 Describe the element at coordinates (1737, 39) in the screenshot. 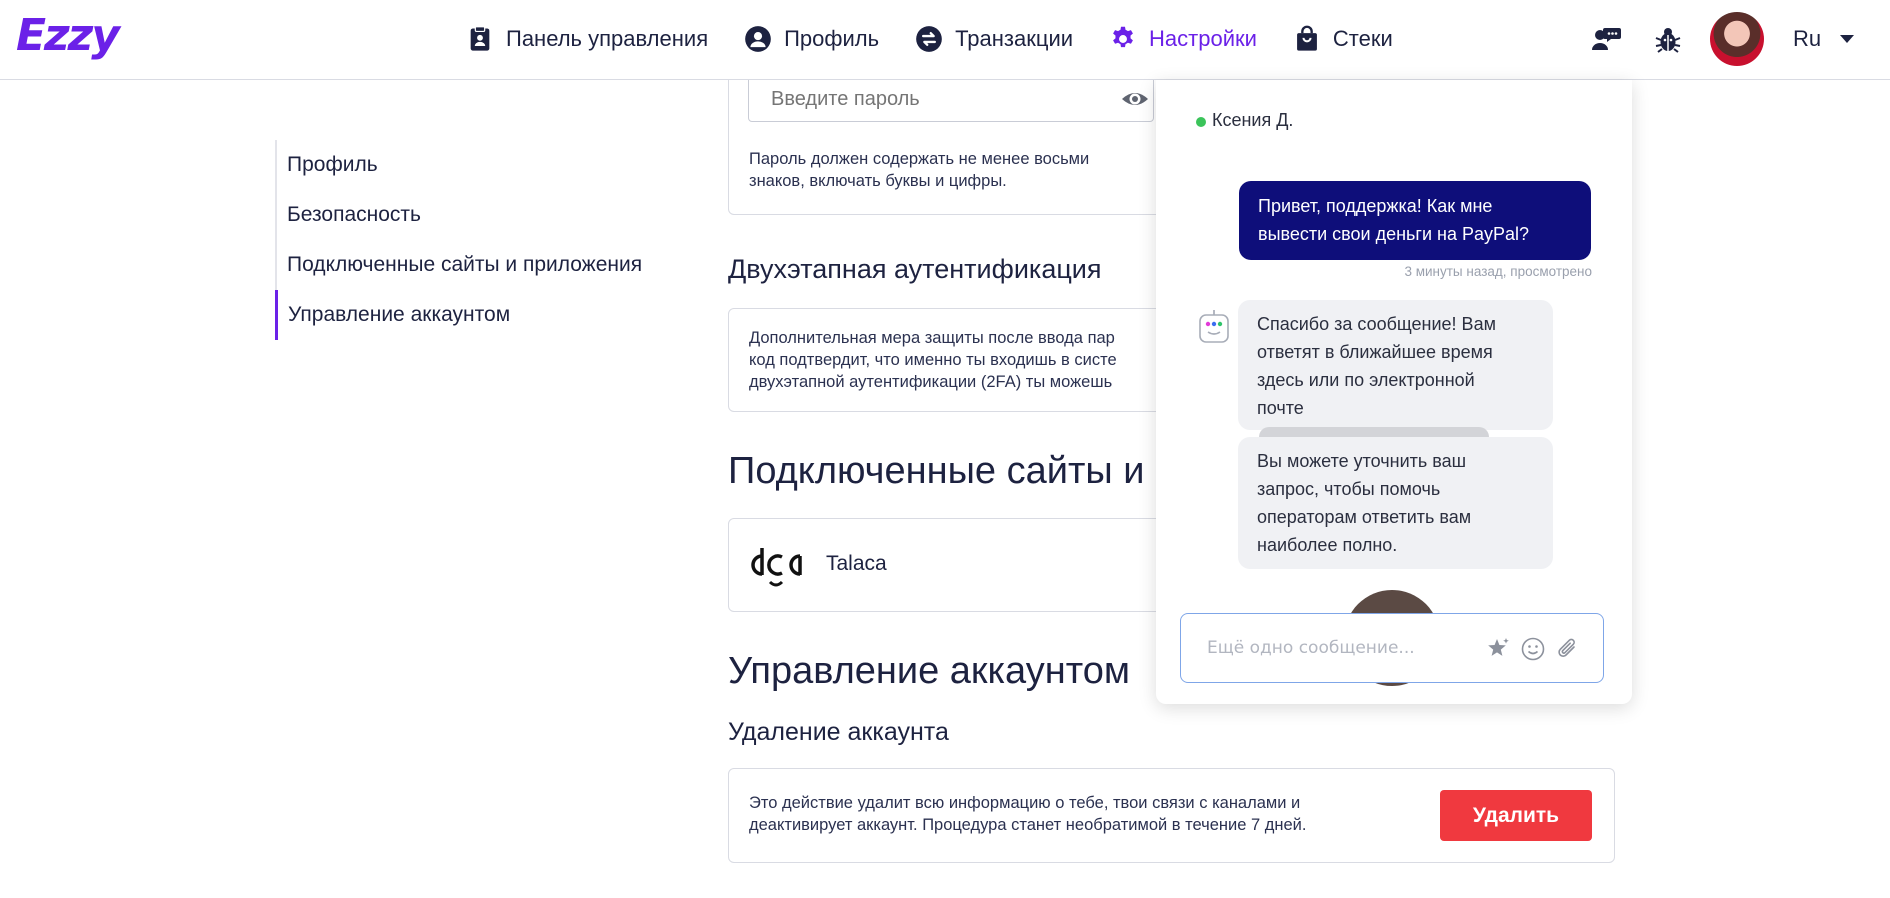

I see `user-avatar` at that location.